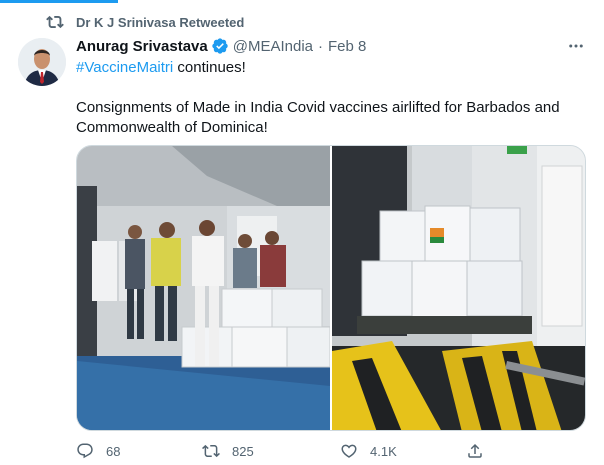  I want to click on tweet-header: Anurag Srivastava @MEAIndia · Feb 8, so click(221, 46).